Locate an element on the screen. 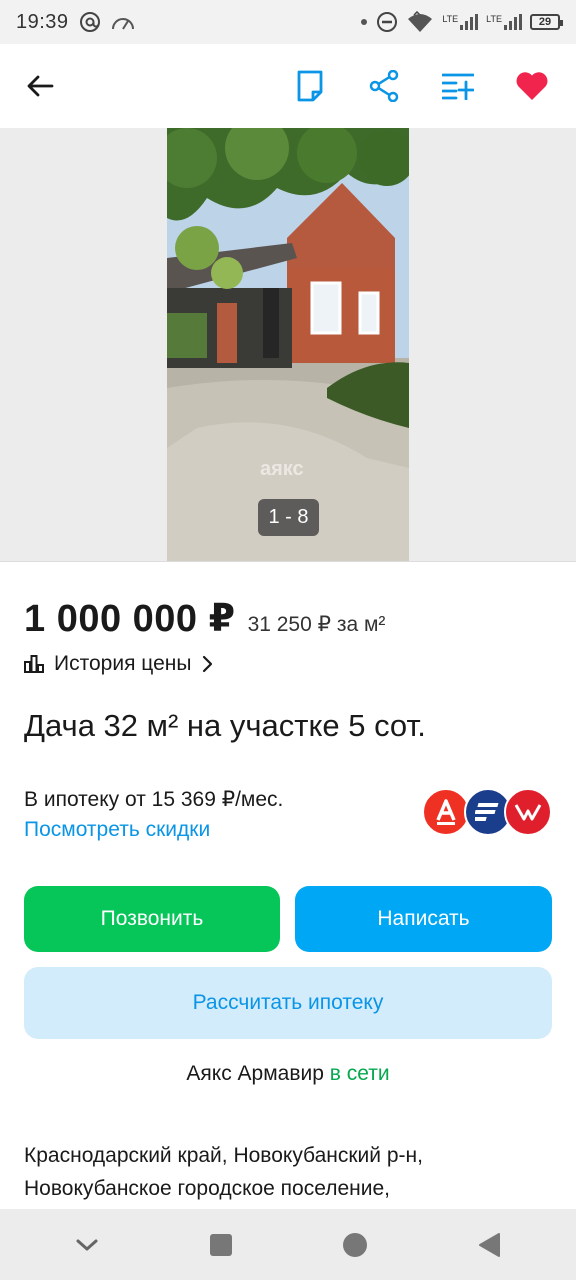 Image resolution: width=576 pixels, height=1280 pixels. circle-icon is located at coordinates (355, 1244).